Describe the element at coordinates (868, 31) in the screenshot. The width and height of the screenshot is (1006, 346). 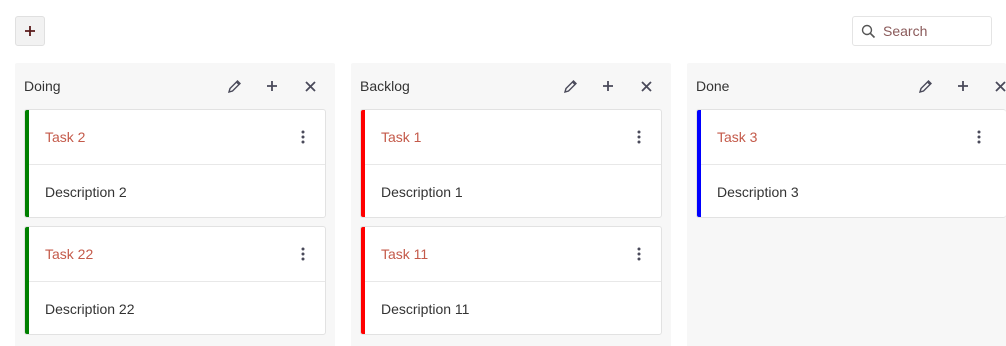
I see `search-icon` at that location.